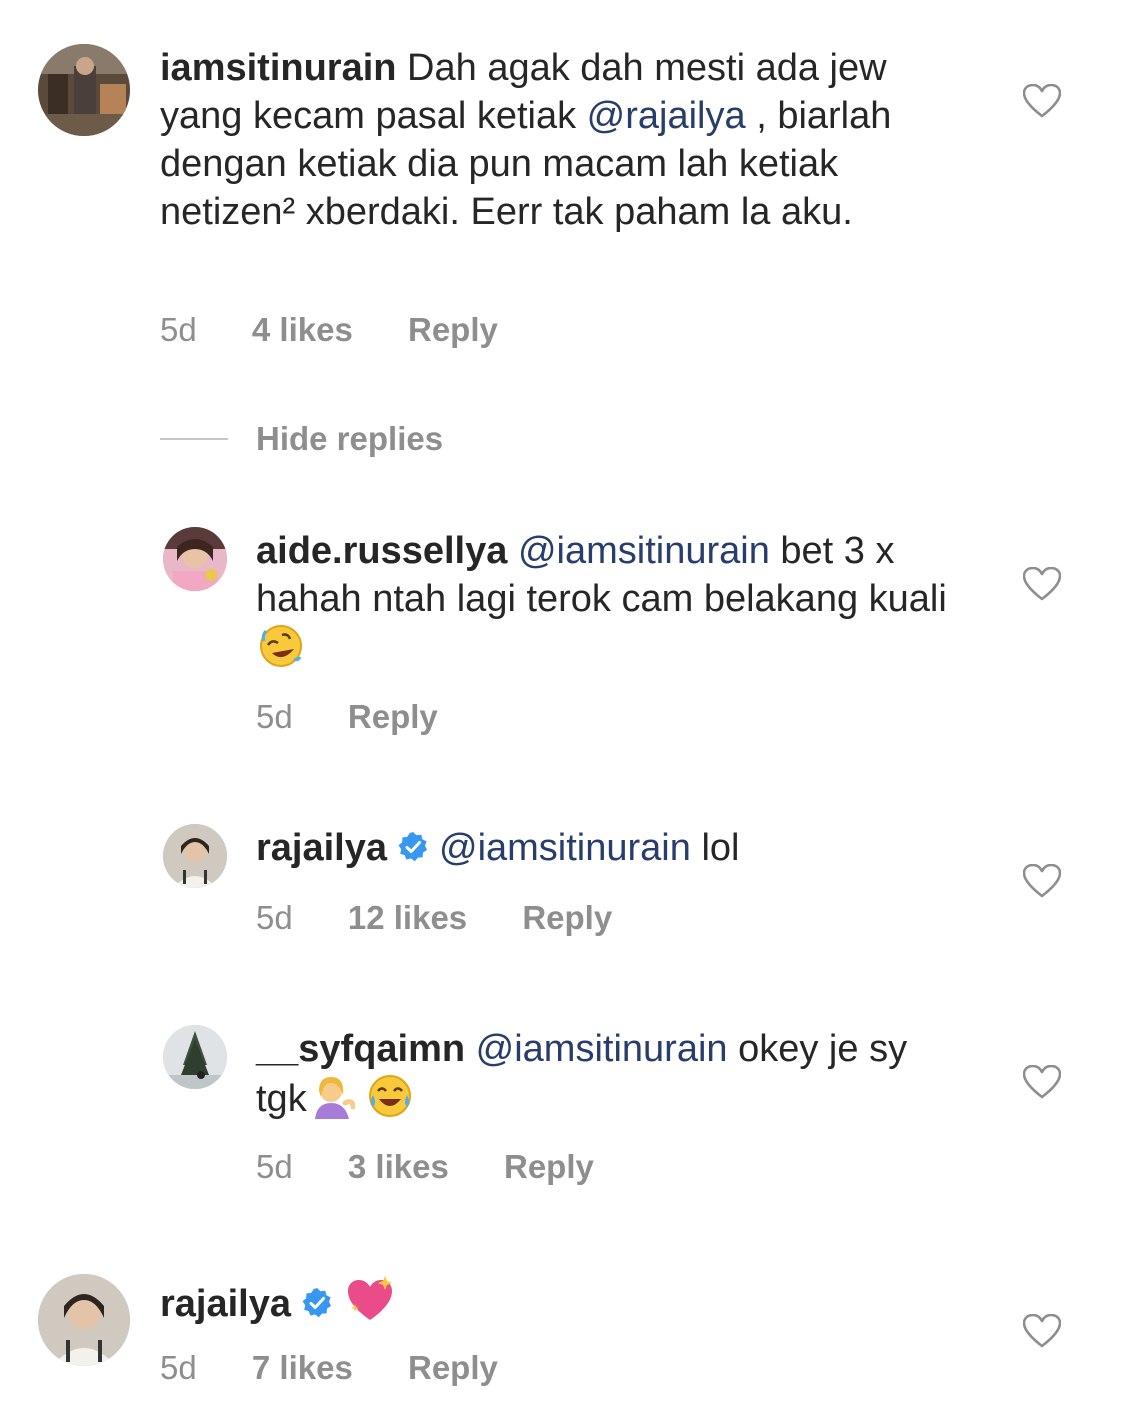 The width and height of the screenshot is (1125, 1428). I want to click on reply-meta: 5d 3 likes Reply, so click(425, 1167).